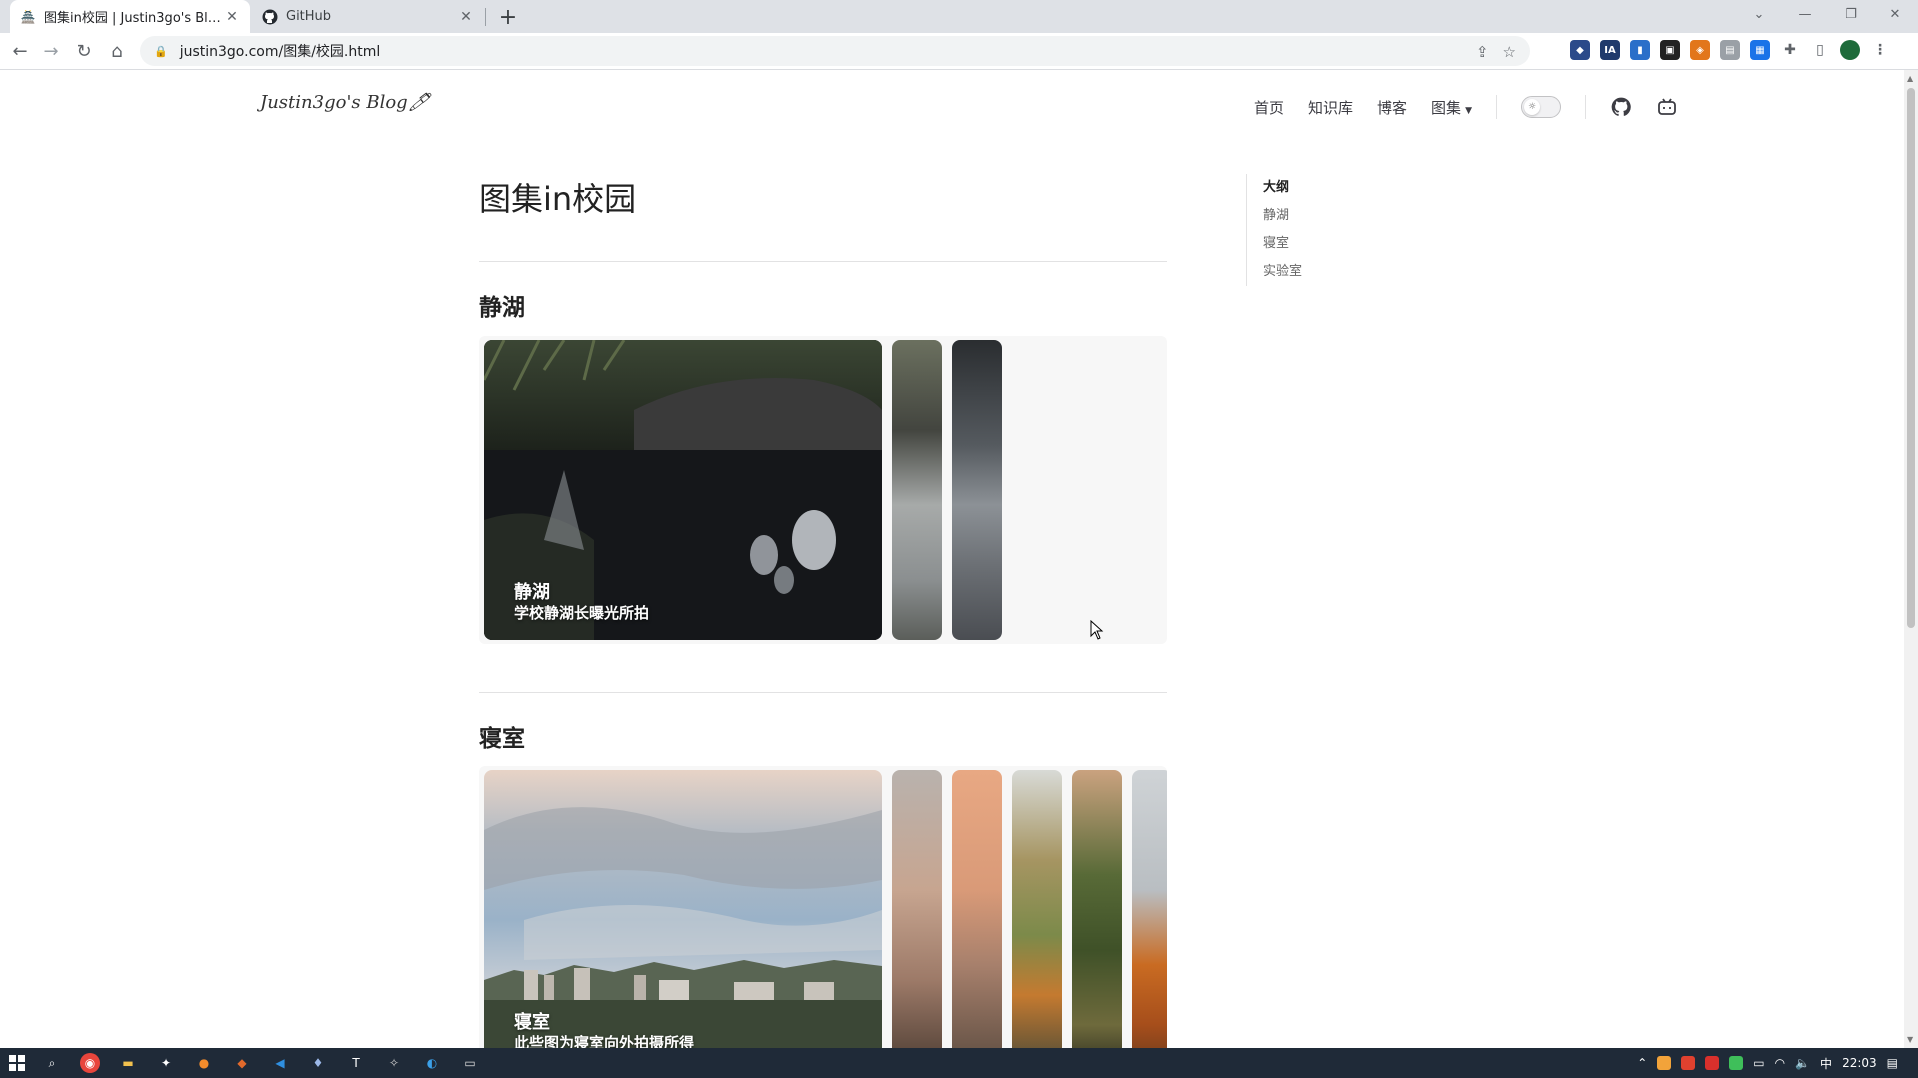 The width and height of the screenshot is (1918, 1078). I want to click on github-icon, so click(1621, 107).